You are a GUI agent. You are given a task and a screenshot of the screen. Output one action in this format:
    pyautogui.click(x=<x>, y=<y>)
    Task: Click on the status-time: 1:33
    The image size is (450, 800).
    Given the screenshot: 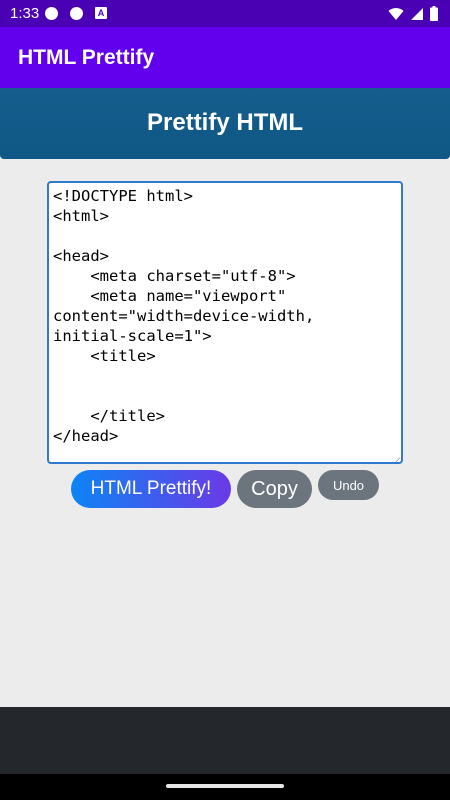 What is the action you would take?
    pyautogui.click(x=25, y=13)
    